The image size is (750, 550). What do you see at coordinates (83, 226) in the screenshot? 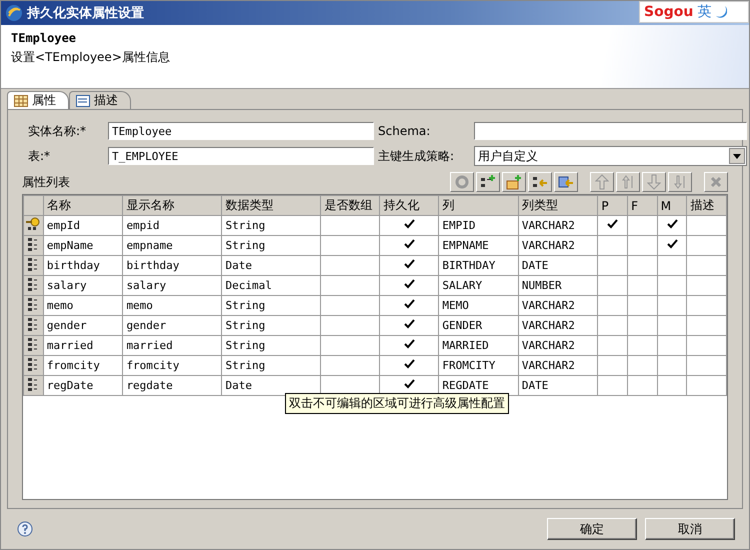
I see `table-cell: empId` at bounding box center [83, 226].